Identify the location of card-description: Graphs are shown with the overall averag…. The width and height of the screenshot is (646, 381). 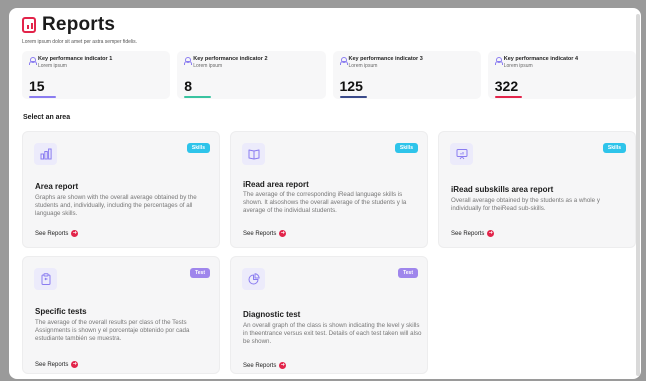
(116, 205).